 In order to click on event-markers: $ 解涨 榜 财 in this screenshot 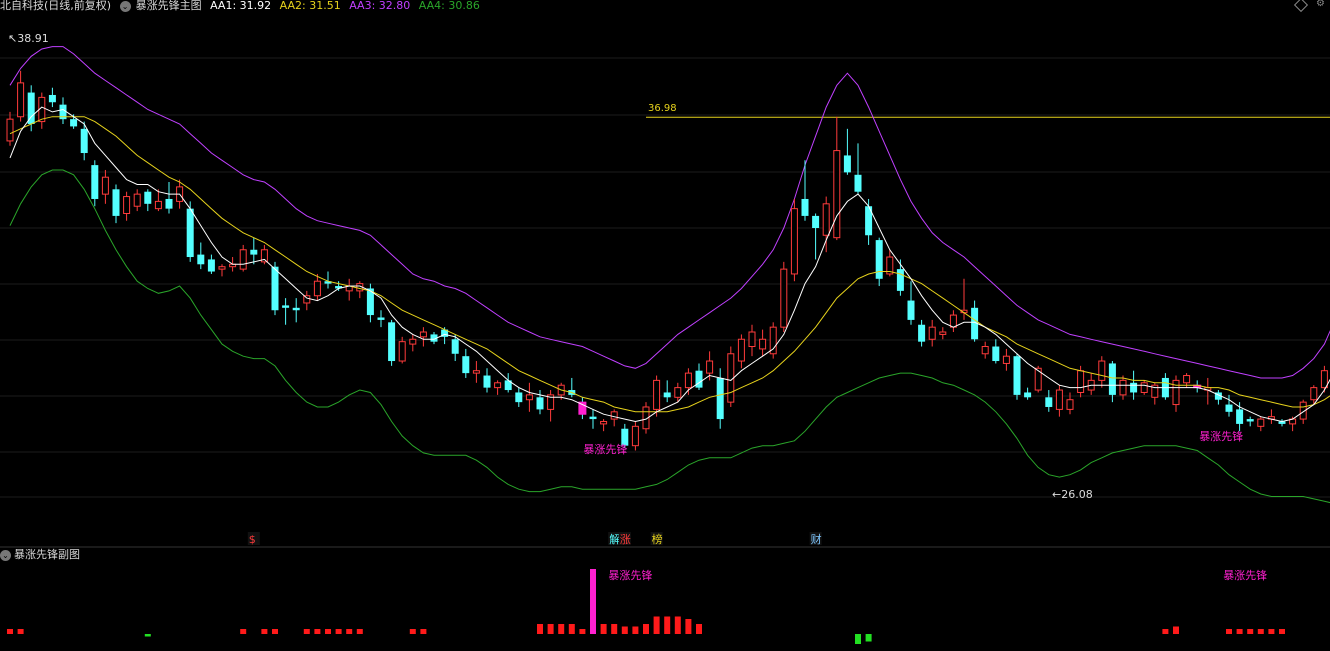, I will do `click(534, 539)`.